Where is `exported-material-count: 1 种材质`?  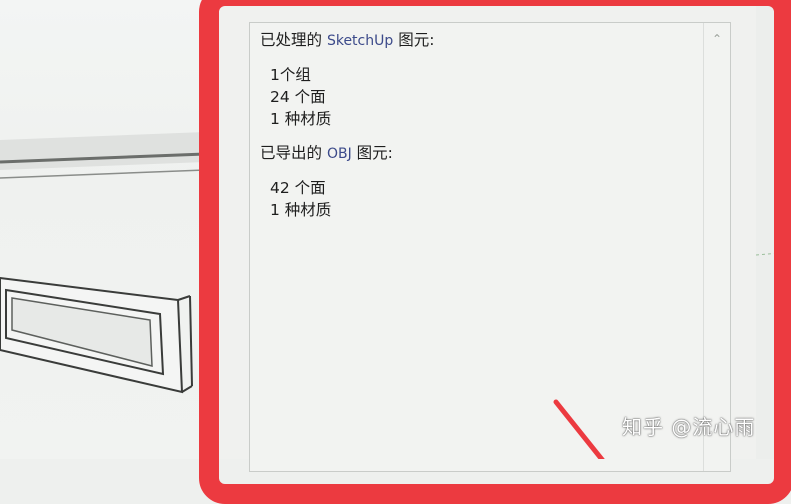 exported-material-count: 1 种材质 is located at coordinates (301, 210).